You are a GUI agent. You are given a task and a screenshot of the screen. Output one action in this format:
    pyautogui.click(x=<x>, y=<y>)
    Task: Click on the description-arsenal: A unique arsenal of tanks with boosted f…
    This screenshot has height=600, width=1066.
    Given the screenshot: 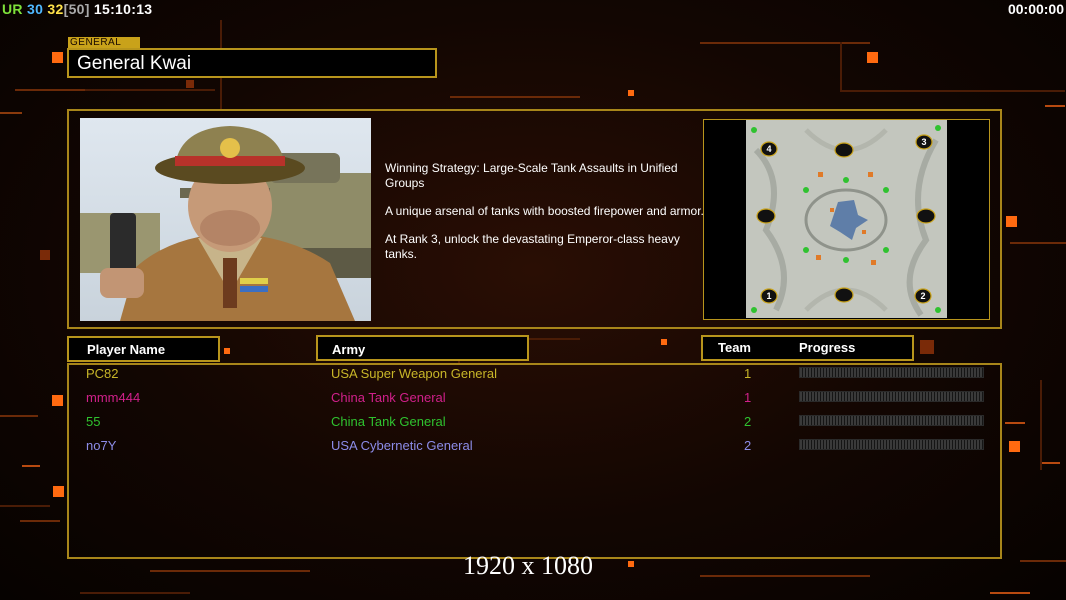 What is the action you would take?
    pyautogui.click(x=544, y=211)
    